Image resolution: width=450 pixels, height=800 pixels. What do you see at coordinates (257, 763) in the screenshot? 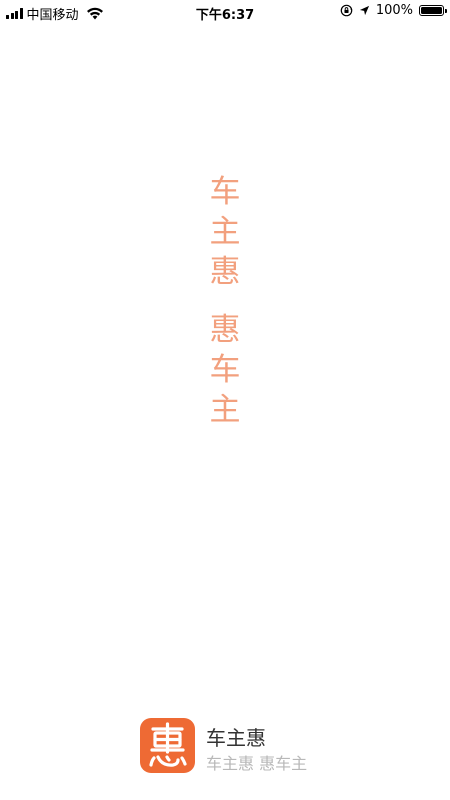
I see `app-tagline: 车主惠 惠车主` at bounding box center [257, 763].